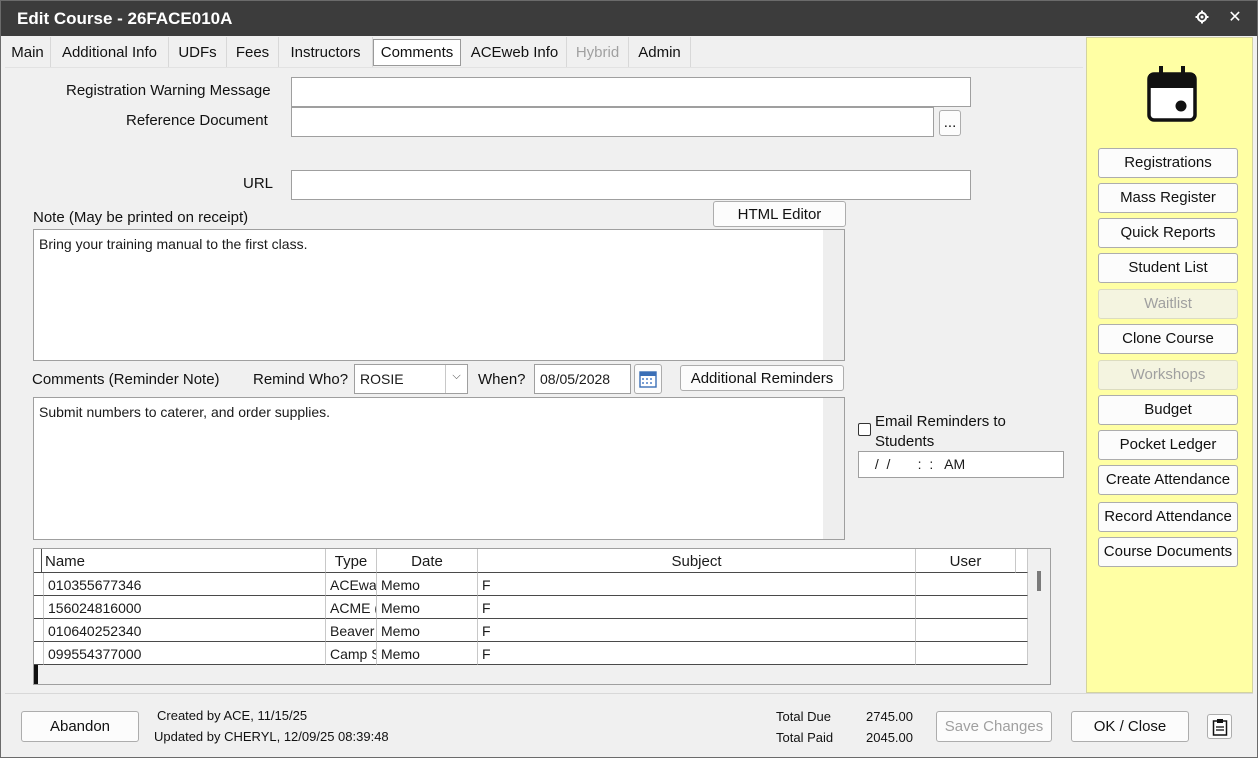  I want to click on url-label: URL, so click(258, 183).